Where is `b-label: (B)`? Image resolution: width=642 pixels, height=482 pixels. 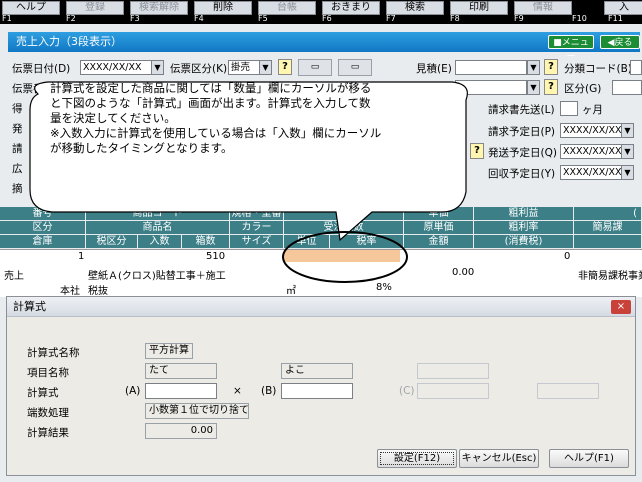
b-label: (B) is located at coordinates (269, 391).